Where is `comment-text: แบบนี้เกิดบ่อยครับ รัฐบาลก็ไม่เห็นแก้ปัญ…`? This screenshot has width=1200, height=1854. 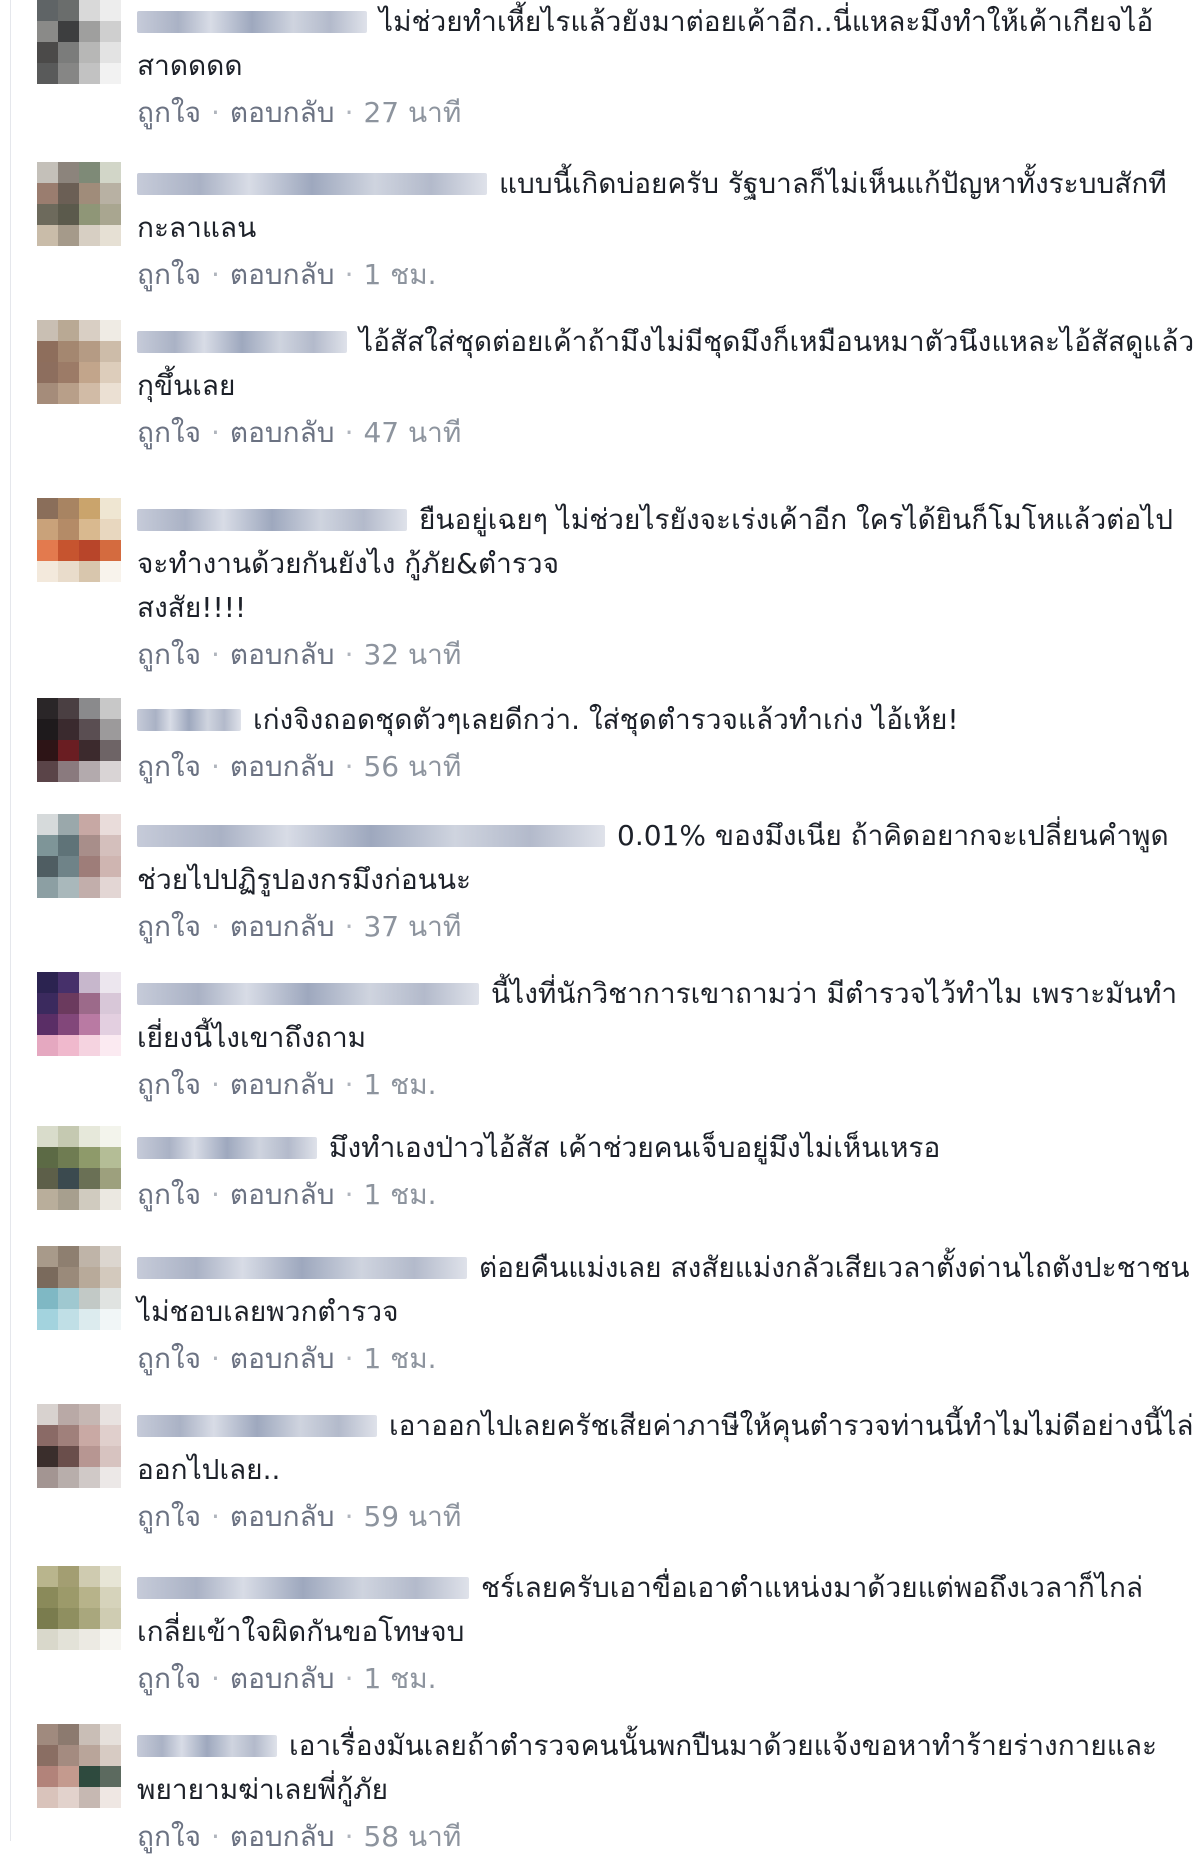 comment-text: แบบนี้เกิดบ่อยครับ รัฐบาลก็ไม่เห็นแก้ปัญ… is located at coordinates (656, 205).